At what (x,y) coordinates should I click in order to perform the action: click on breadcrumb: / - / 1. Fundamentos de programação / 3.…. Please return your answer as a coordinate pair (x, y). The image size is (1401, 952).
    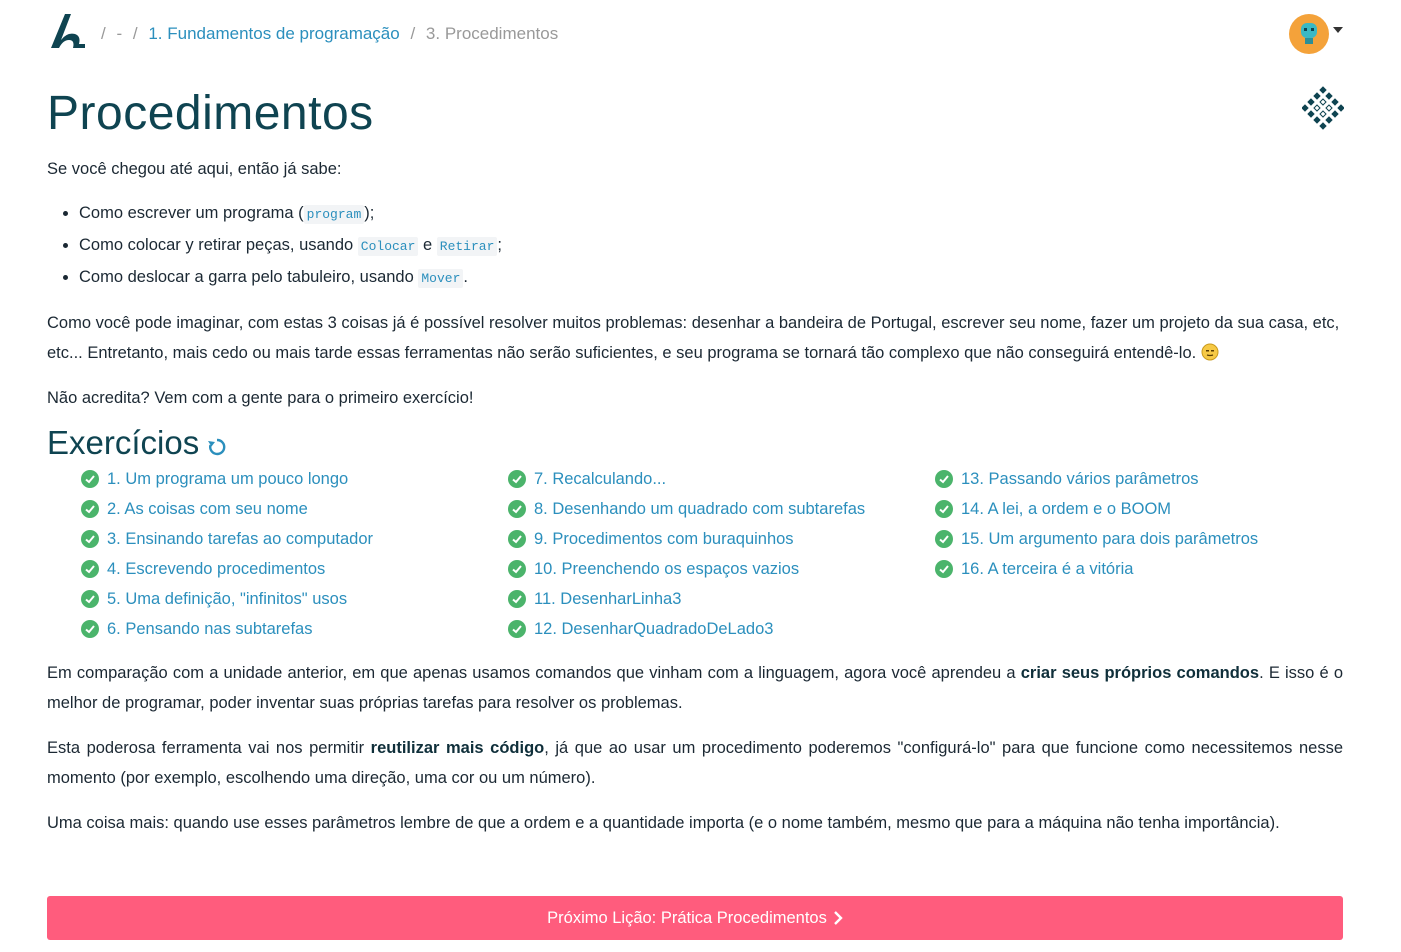
    Looking at the image, I should click on (326, 34).